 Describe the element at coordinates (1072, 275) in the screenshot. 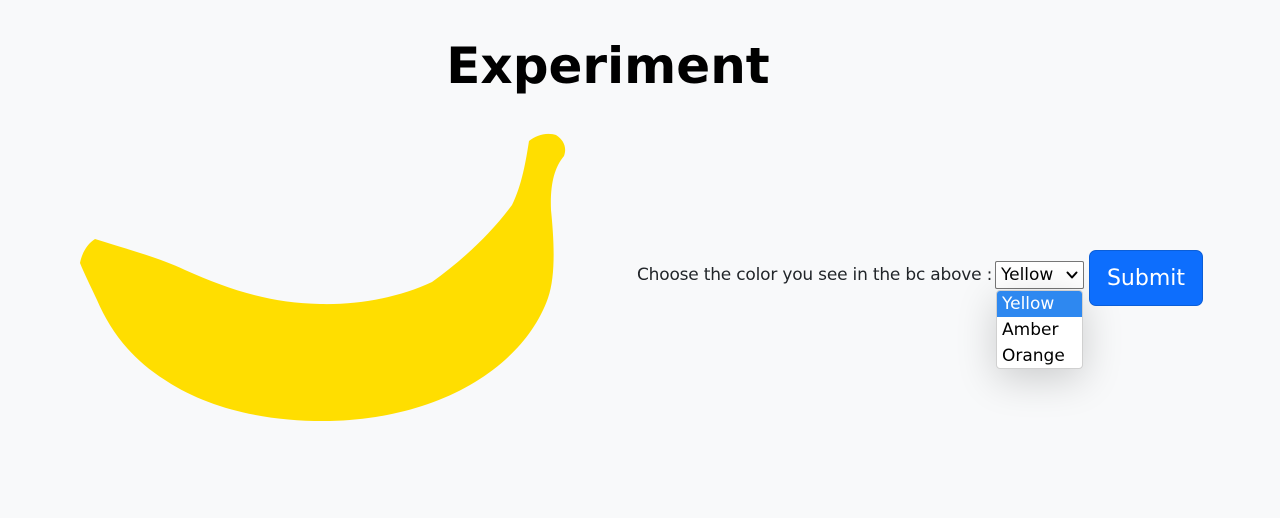

I see `chevron-down-icon` at that location.